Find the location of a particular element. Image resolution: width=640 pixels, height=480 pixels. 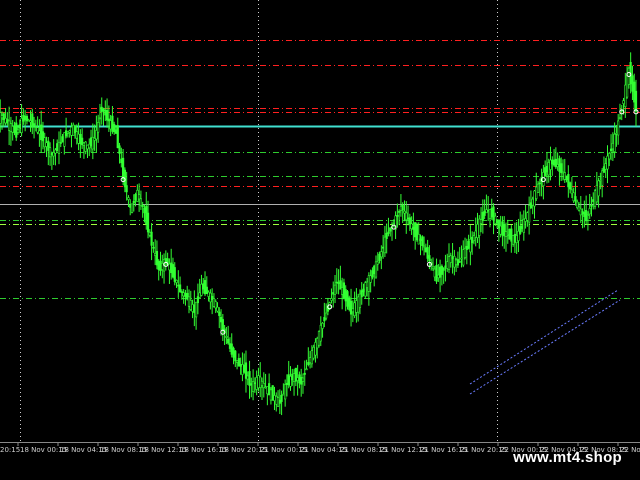

time-axis-label: 20:15 is located at coordinates (10, 450).